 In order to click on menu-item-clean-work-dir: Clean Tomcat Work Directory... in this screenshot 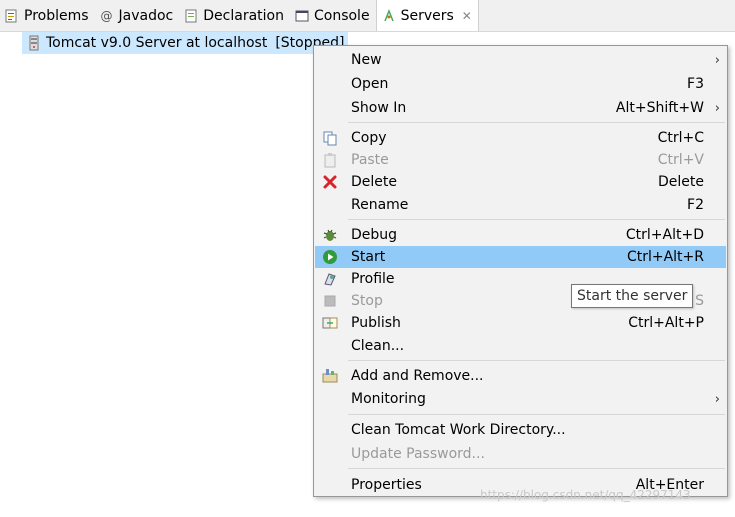, I will do `click(520, 430)`.